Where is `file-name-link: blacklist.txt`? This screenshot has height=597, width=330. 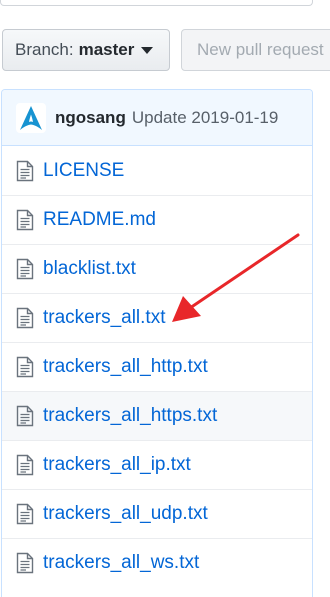
file-name-link: blacklist.txt is located at coordinates (89, 269).